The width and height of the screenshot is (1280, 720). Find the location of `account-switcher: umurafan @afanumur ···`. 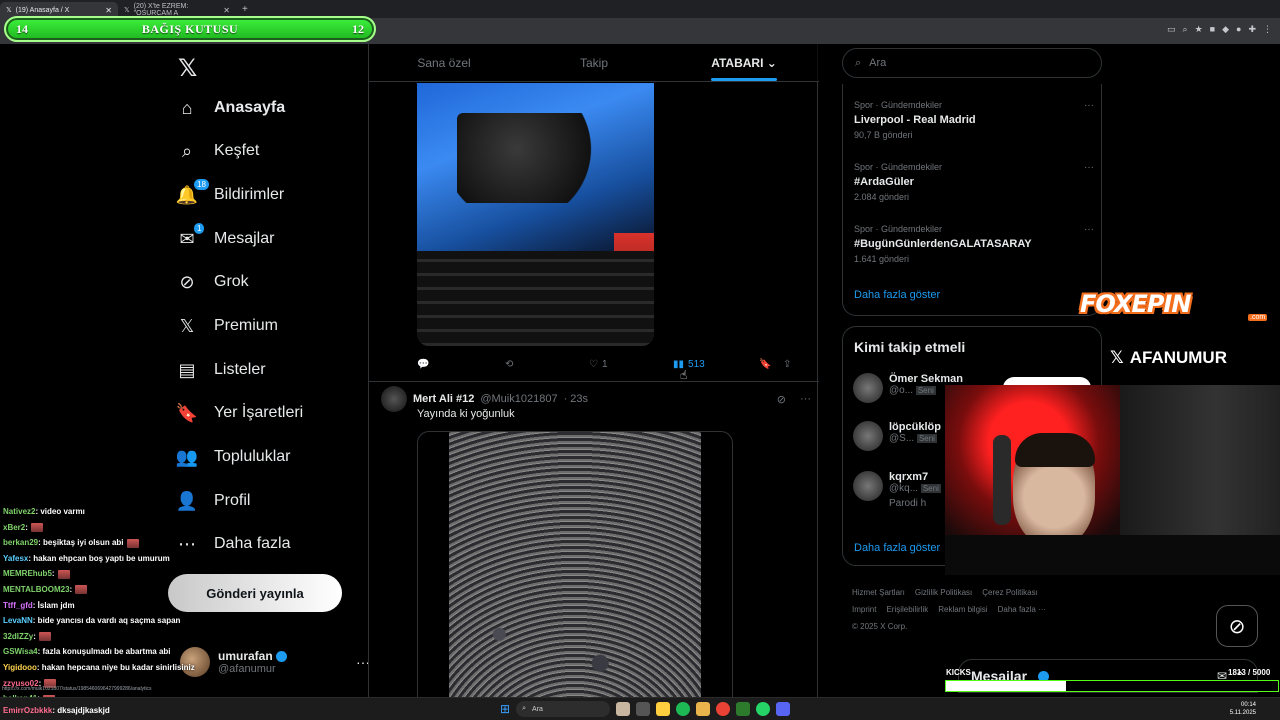

account-switcher: umurafan @afanumur ··· is located at coordinates (275, 662).